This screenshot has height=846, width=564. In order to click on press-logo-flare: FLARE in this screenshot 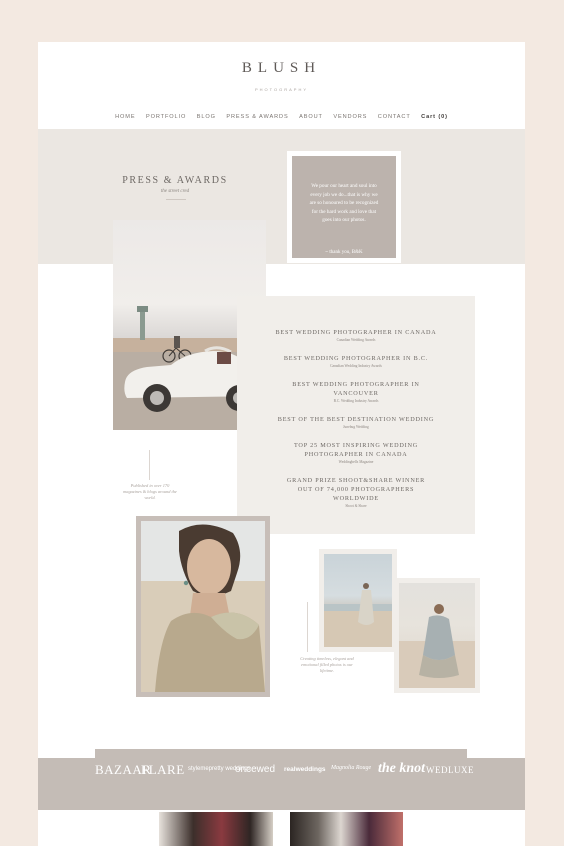, I will do `click(163, 770)`.